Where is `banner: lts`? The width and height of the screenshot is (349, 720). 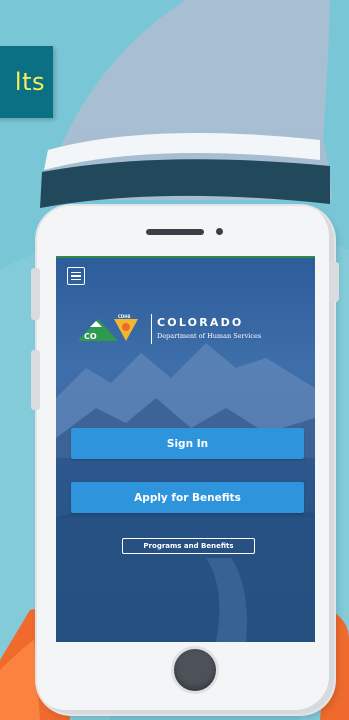 banner: lts is located at coordinates (26, 82).